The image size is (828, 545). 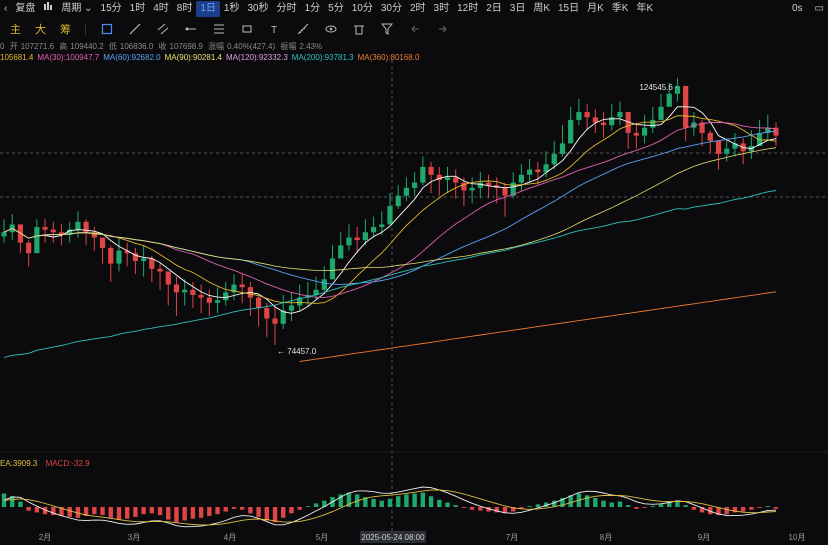 I want to click on fib-tool-icon, so click(x=219, y=29).